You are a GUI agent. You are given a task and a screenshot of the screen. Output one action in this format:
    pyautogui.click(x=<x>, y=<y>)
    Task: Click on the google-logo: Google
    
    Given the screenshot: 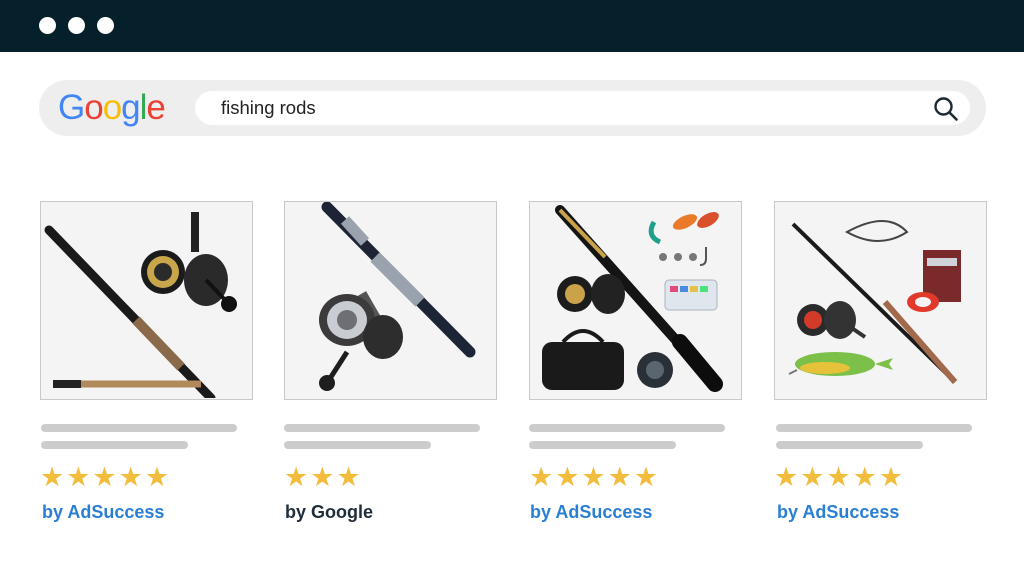 What is the action you would take?
    pyautogui.click(x=112, y=108)
    